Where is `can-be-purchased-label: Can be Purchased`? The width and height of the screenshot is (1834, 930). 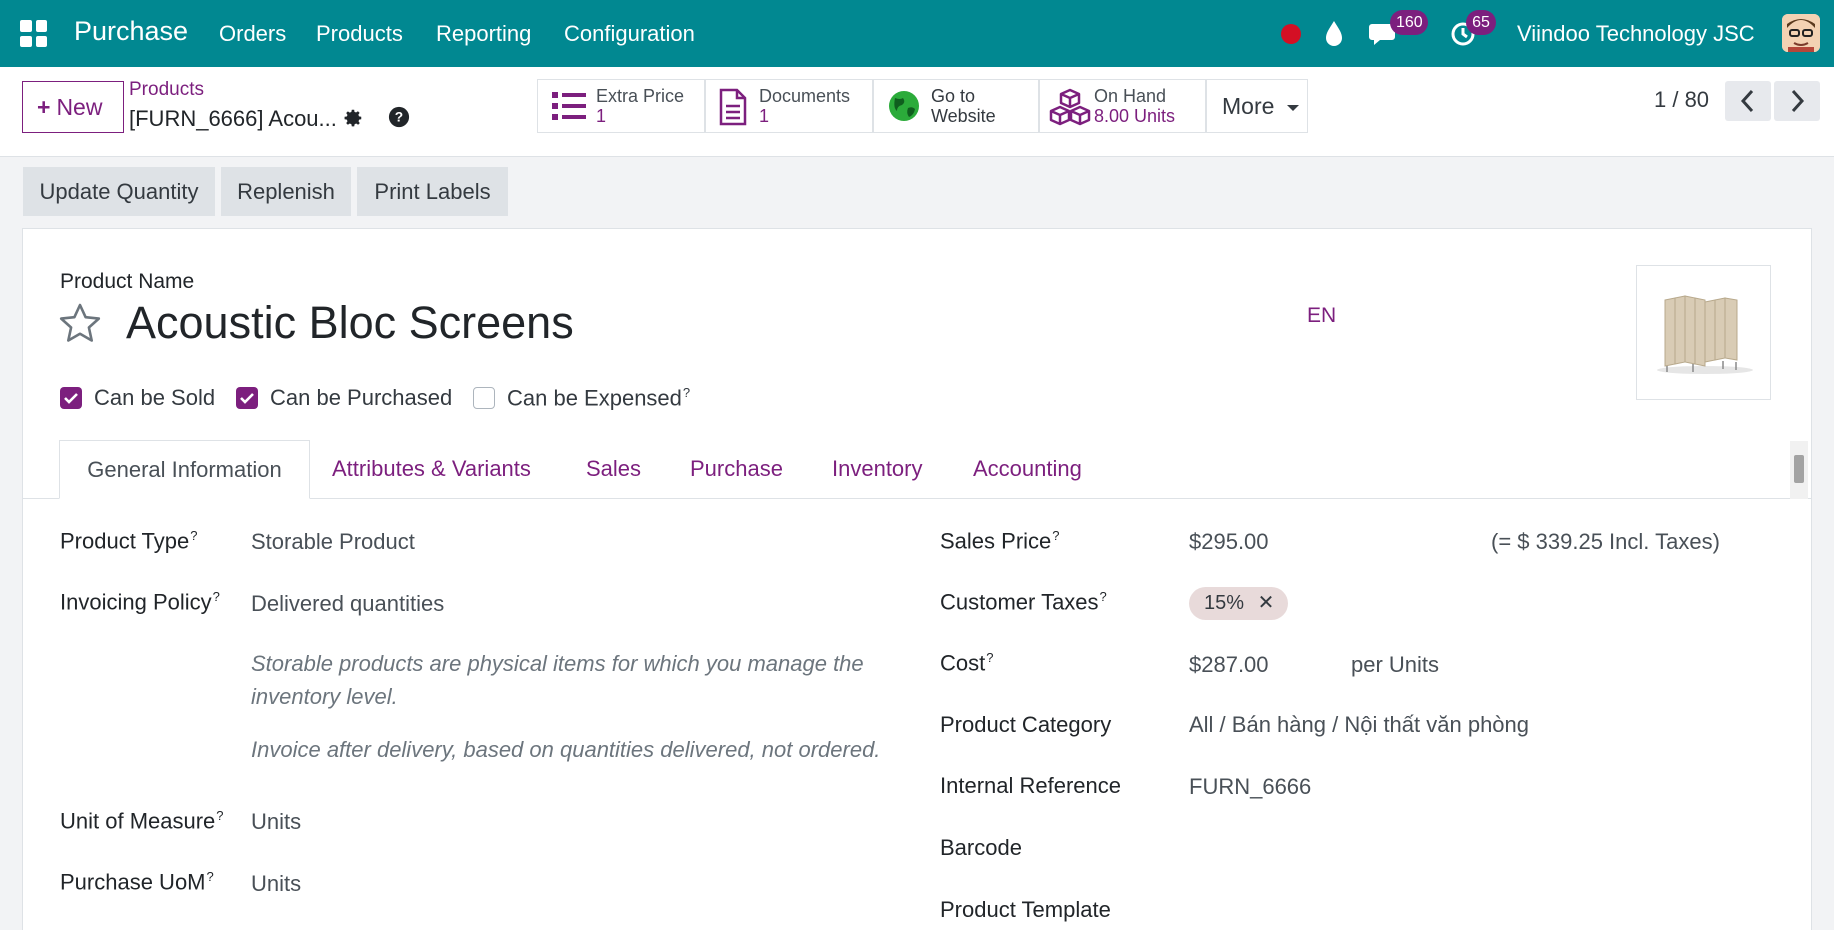
can-be-purchased-label: Can be Purchased is located at coordinates (361, 398).